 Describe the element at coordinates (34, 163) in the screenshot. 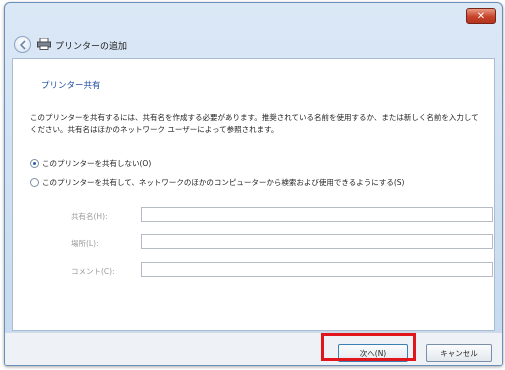

I see `radio-button-selected` at that location.